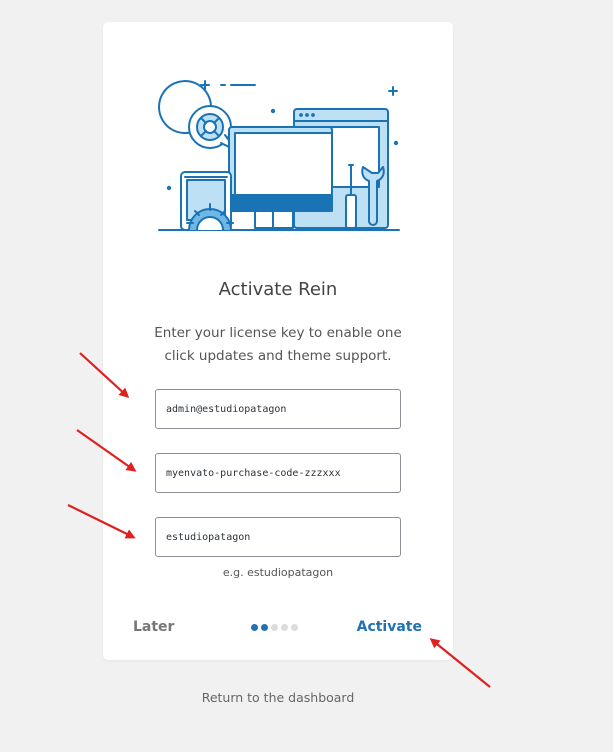 This screenshot has width=613, height=752. Describe the element at coordinates (278, 697) in the screenshot. I see `return-to-dashboard-link: Return to the dashboard` at that location.